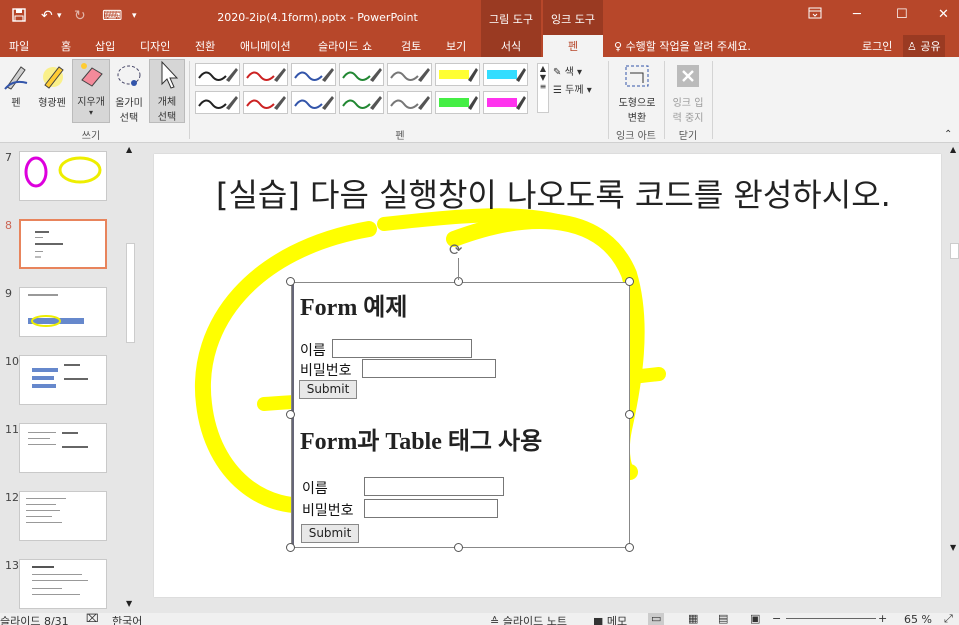  Describe the element at coordinates (755, 619) in the screenshot. I see `slideshow-icon: ▣` at that location.